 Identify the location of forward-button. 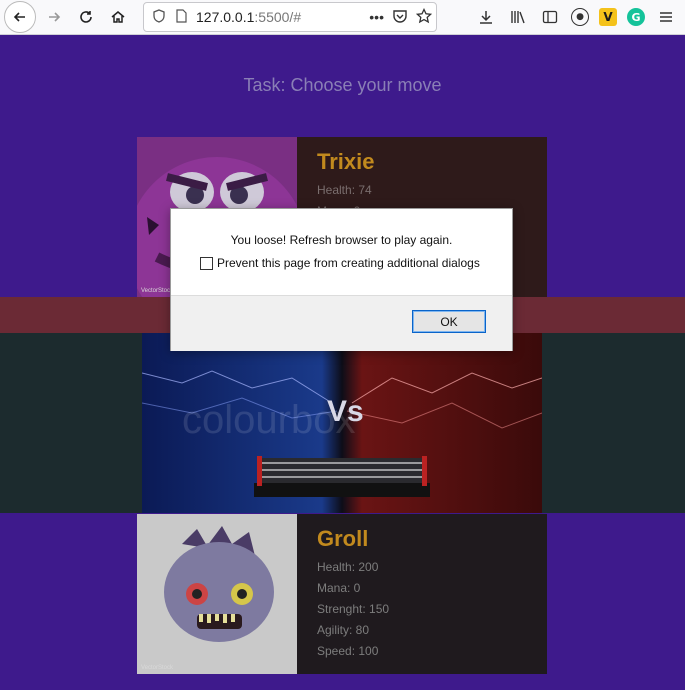
(54, 17).